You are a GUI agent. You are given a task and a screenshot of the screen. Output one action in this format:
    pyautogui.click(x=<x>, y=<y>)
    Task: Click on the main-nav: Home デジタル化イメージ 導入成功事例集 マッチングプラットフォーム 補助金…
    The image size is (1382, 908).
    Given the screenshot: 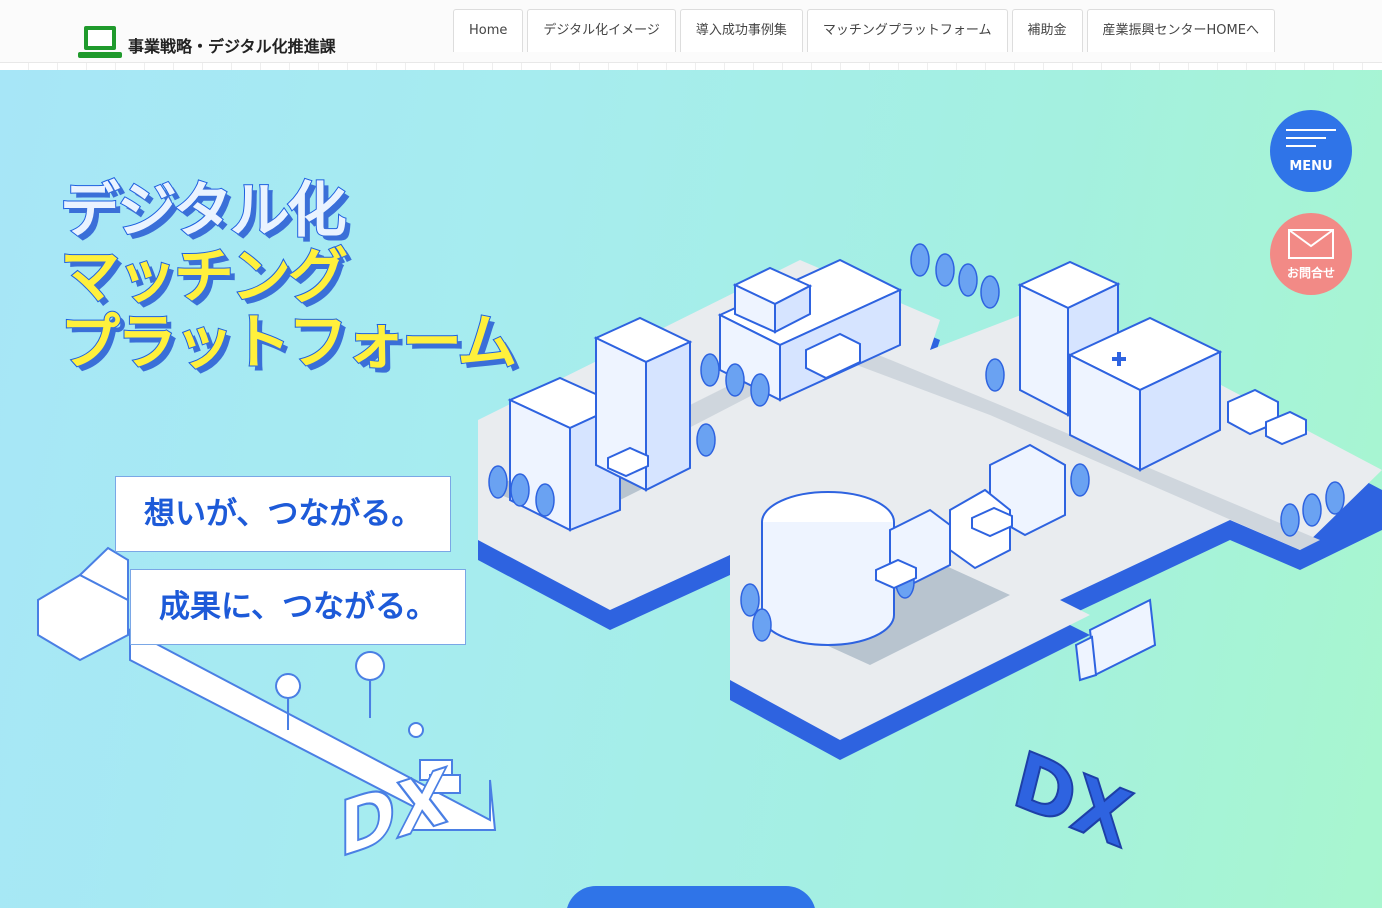 What is the action you would take?
    pyautogui.click(x=864, y=30)
    